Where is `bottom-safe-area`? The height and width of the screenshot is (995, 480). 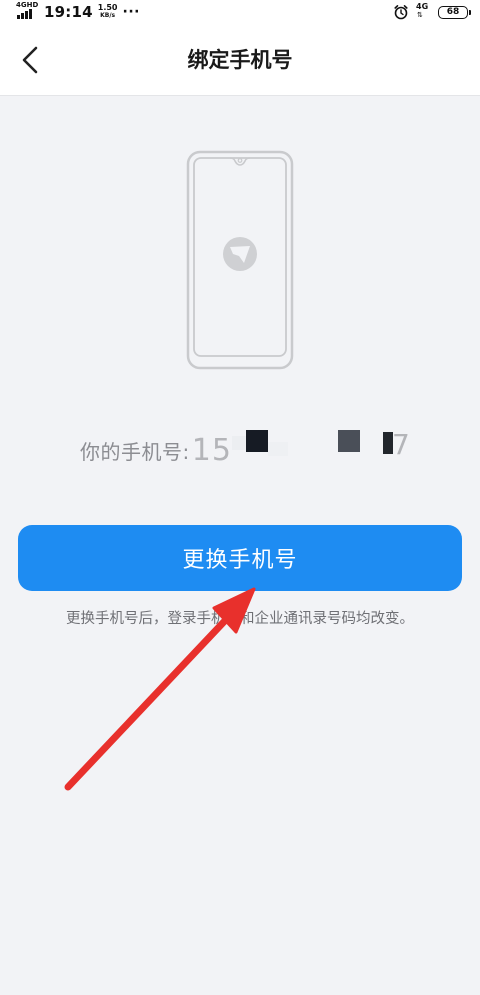 bottom-safe-area is located at coordinates (240, 987).